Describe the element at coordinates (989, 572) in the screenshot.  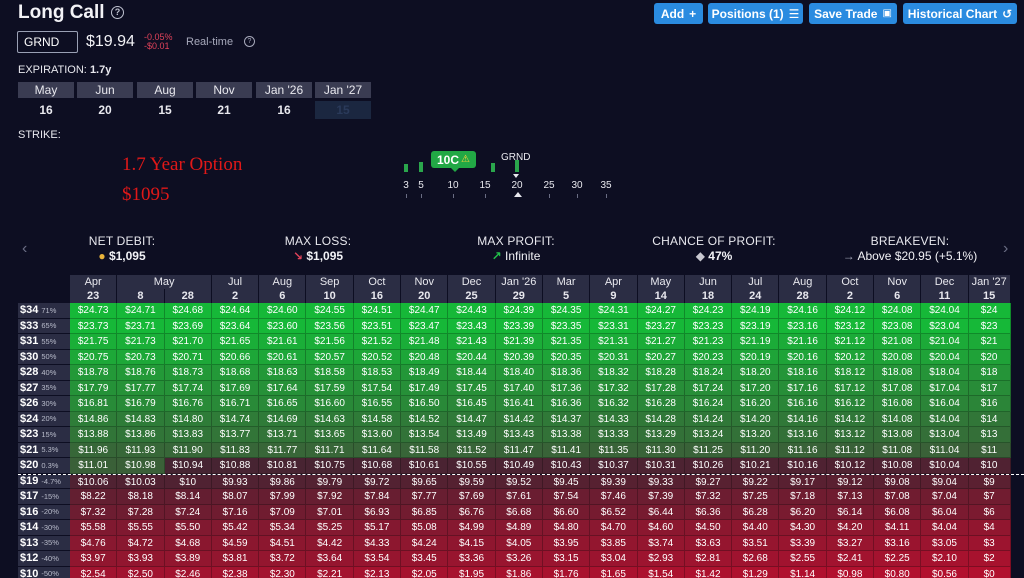
I see `pl-cell: $0` at that location.